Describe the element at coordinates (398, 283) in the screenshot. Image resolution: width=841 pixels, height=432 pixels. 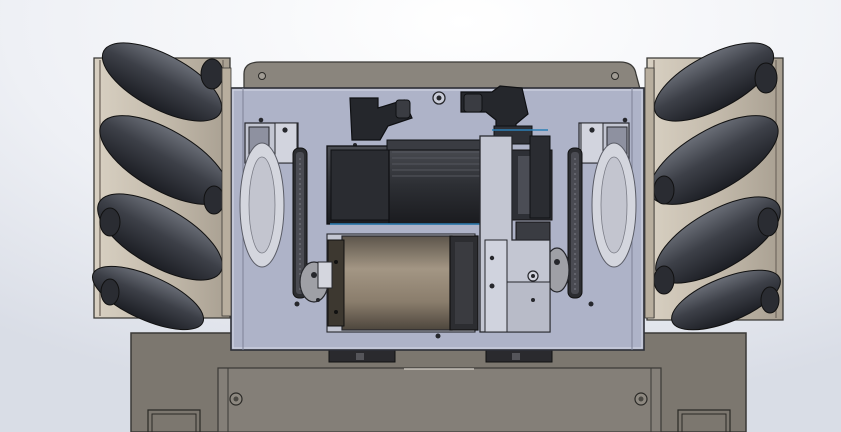
I see `battery-pack` at that location.